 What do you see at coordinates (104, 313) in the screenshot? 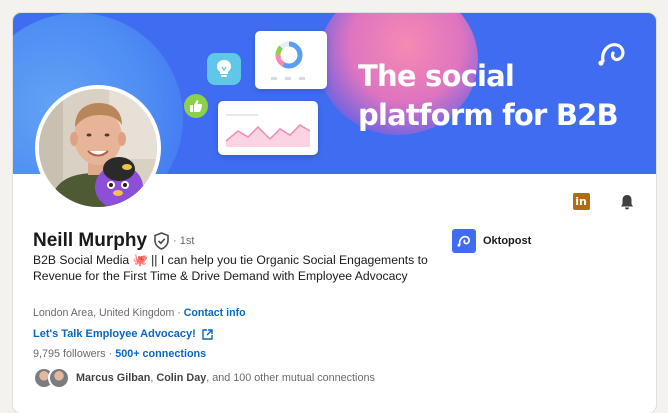
I see `location: London Area, United Kingdom` at bounding box center [104, 313].